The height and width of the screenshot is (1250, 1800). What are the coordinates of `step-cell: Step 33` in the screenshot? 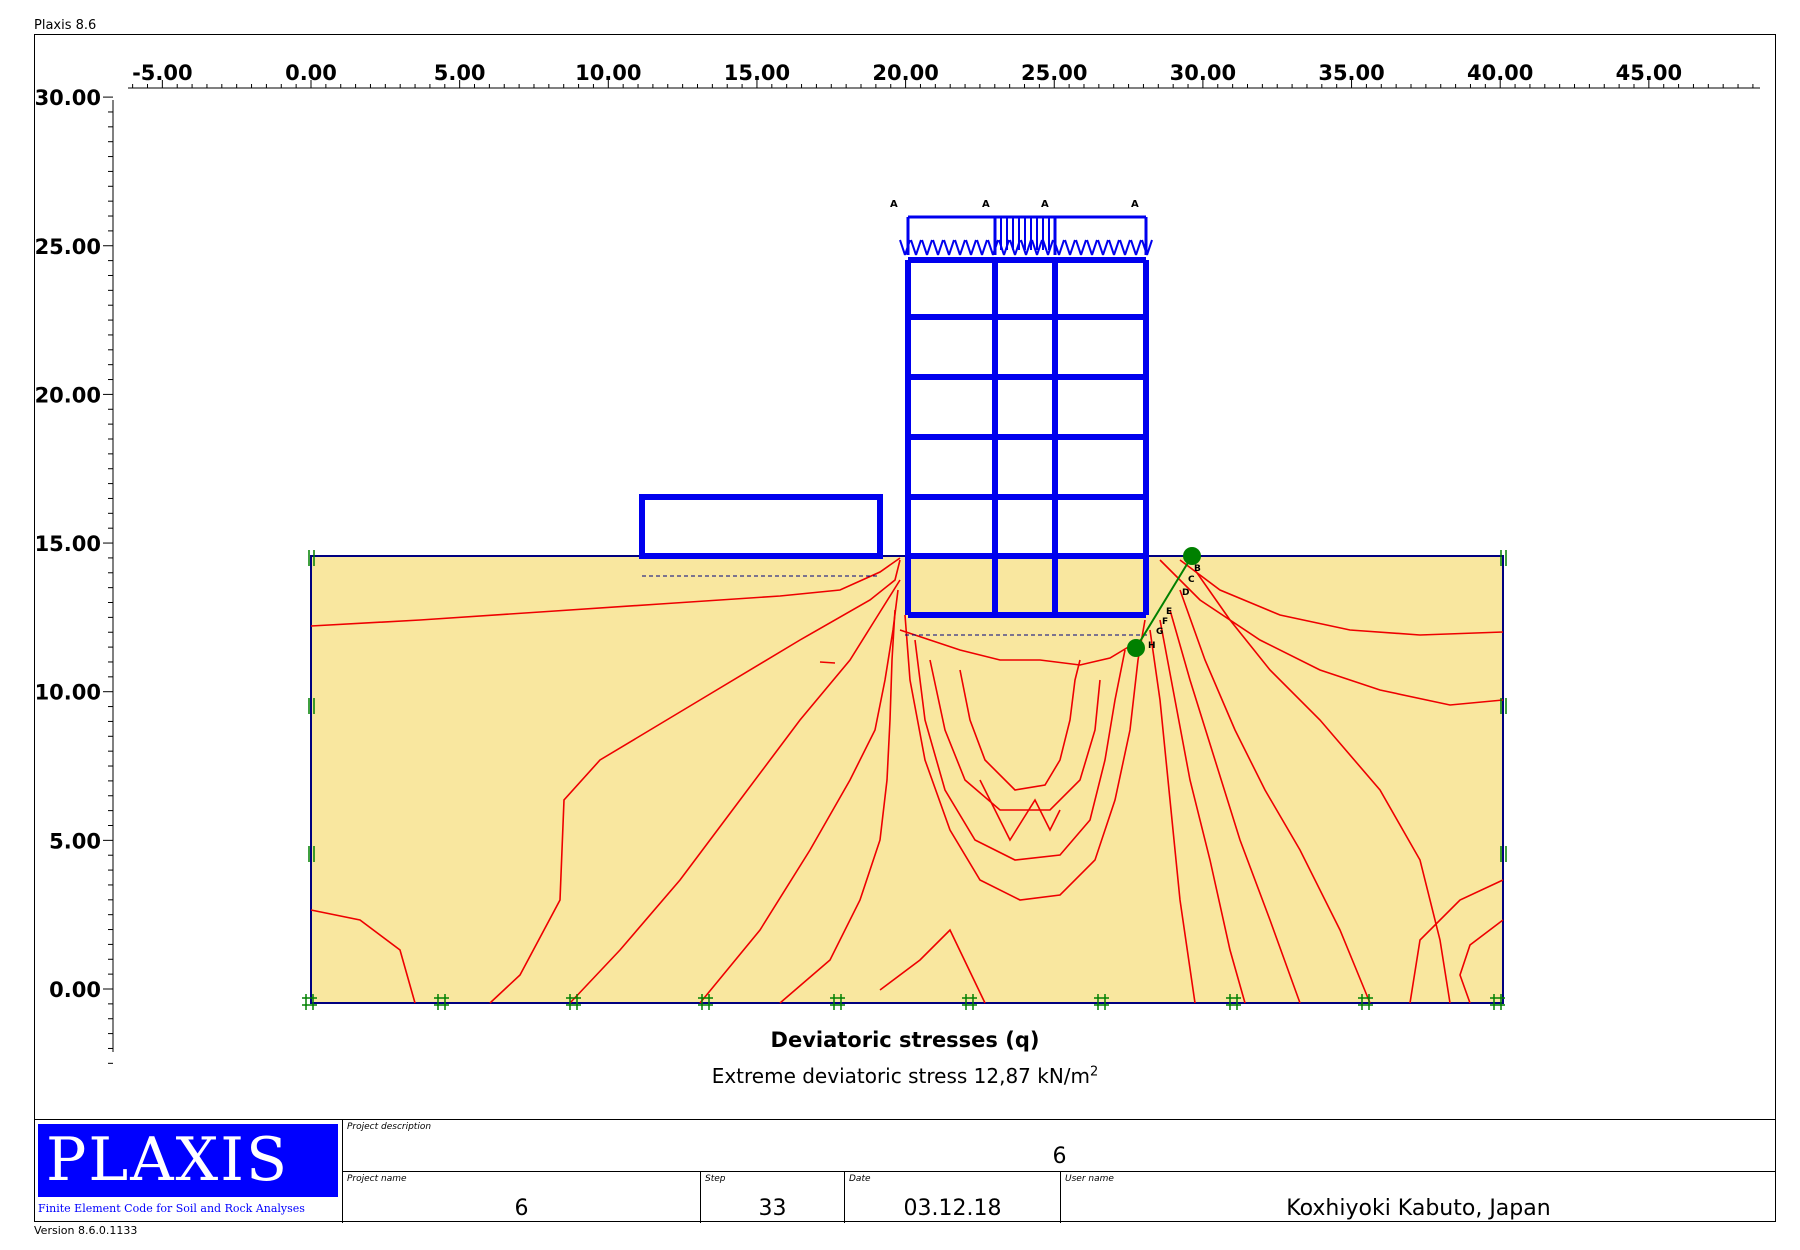 It's located at (772, 1197).